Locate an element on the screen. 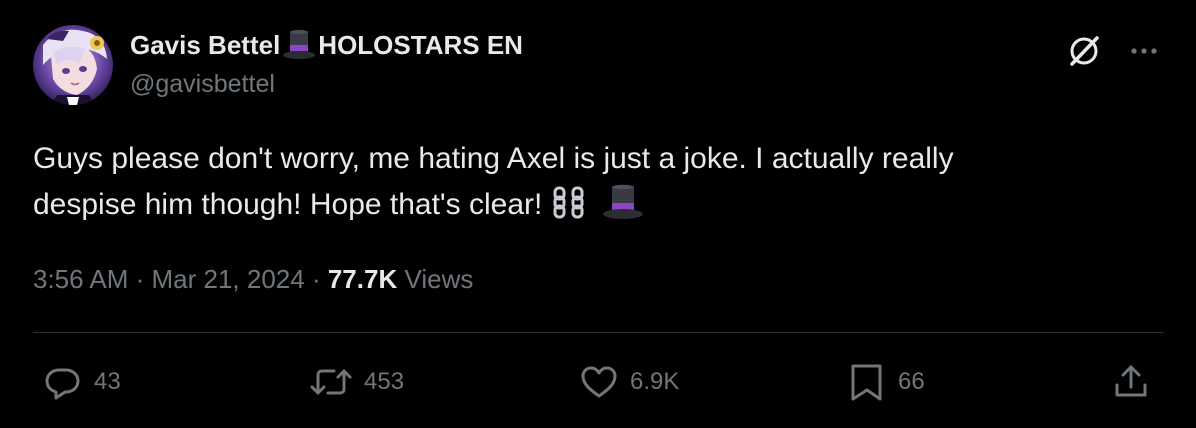 This screenshot has width=1196, height=428. more-options-icon is located at coordinates (1144, 51).